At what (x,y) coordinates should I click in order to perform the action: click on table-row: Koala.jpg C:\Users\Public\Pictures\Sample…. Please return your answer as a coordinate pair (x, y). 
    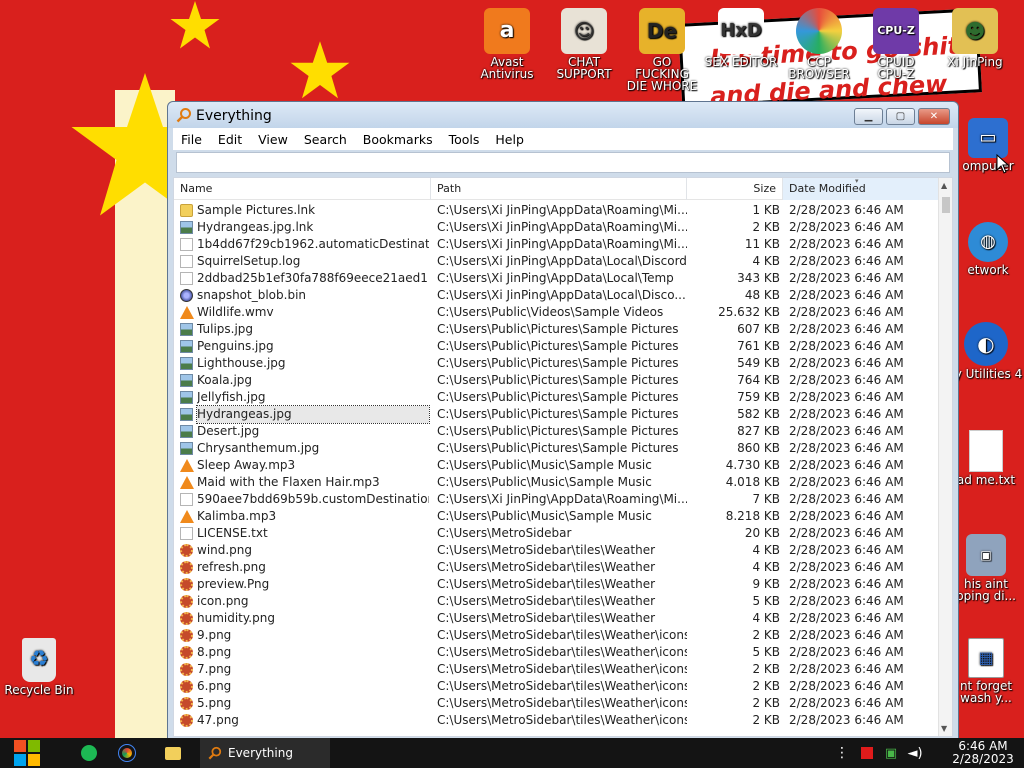
    Looking at the image, I should click on (556, 380).